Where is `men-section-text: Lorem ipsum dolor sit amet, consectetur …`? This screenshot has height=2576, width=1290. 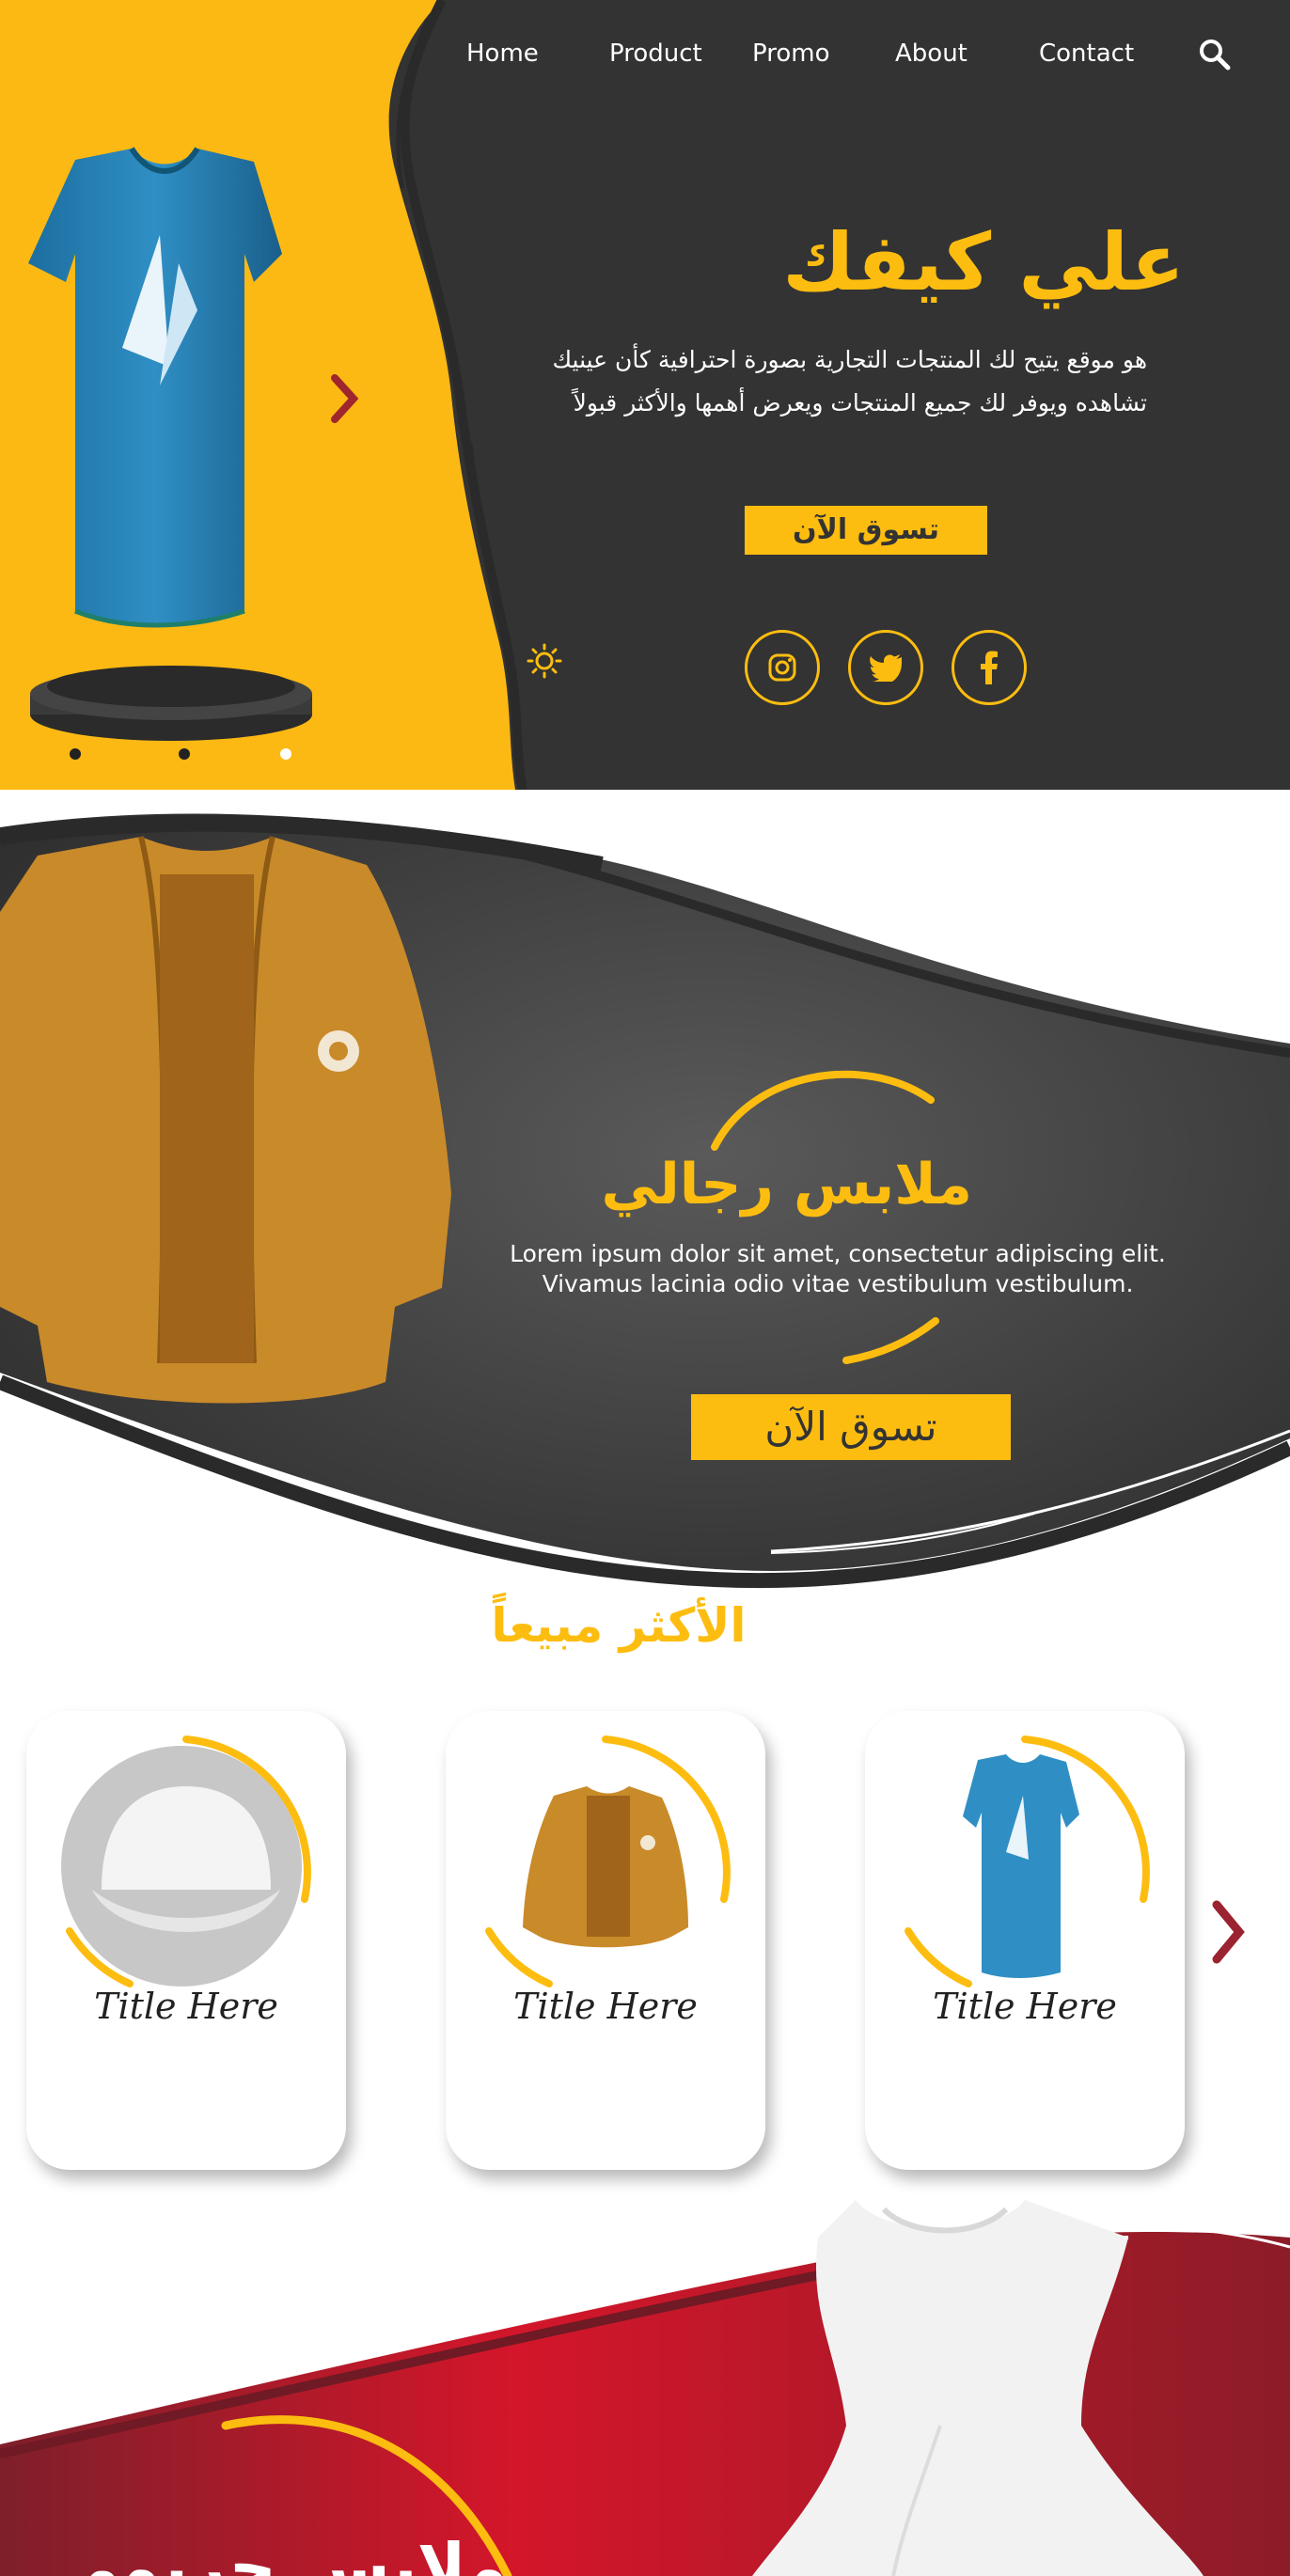 men-section-text: Lorem ipsum dolor sit amet, consectetur … is located at coordinates (838, 1269).